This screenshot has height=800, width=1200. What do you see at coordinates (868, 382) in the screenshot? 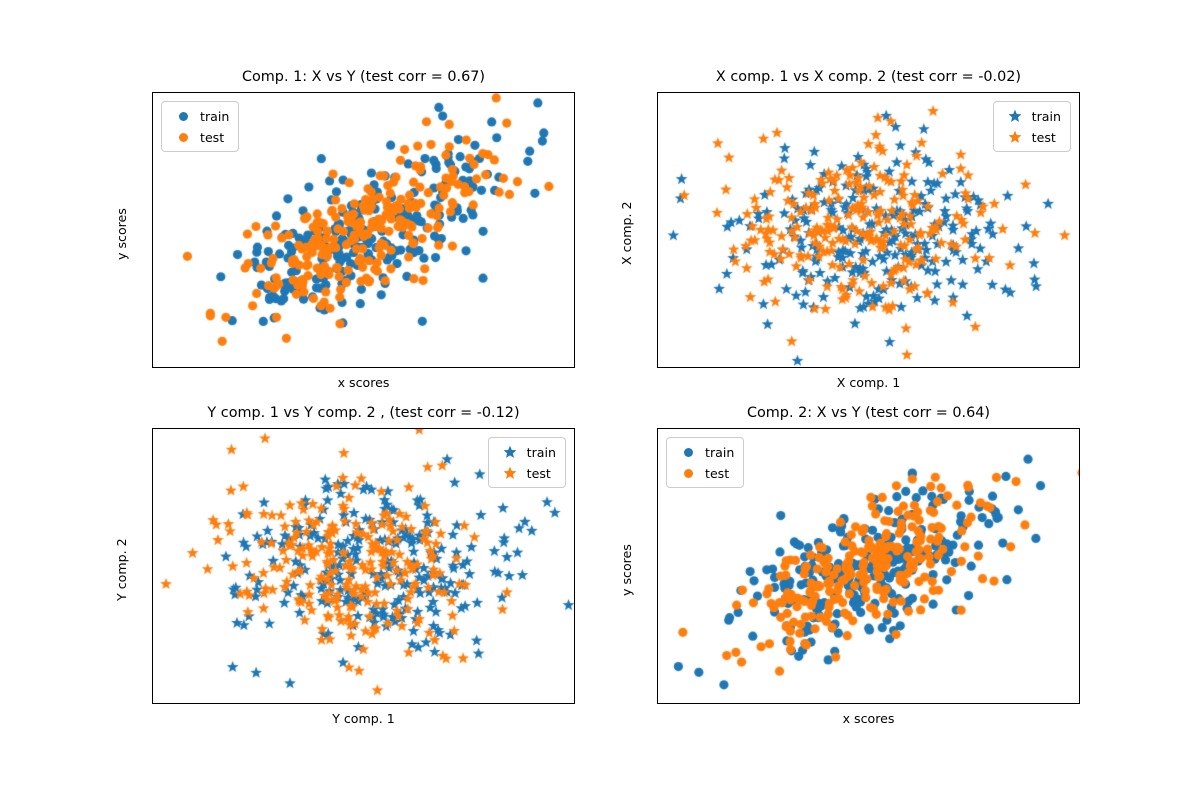
I see `x-axis-label: X comp. 1` at bounding box center [868, 382].